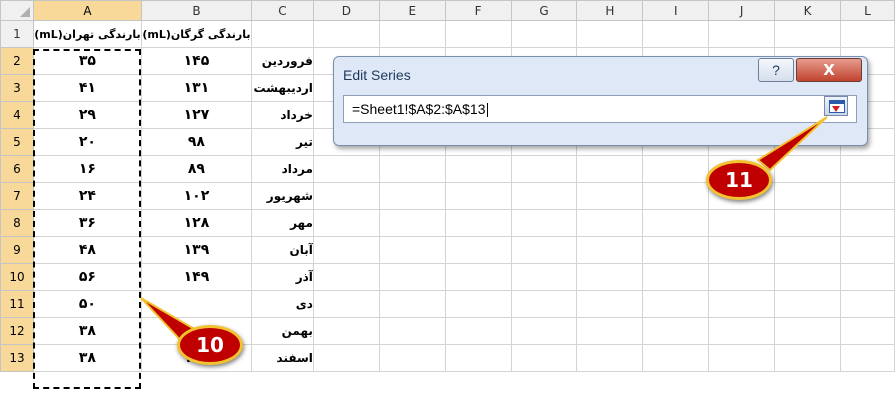 This screenshot has width=895, height=394. I want to click on cell-a: ۳۵, so click(87, 61).